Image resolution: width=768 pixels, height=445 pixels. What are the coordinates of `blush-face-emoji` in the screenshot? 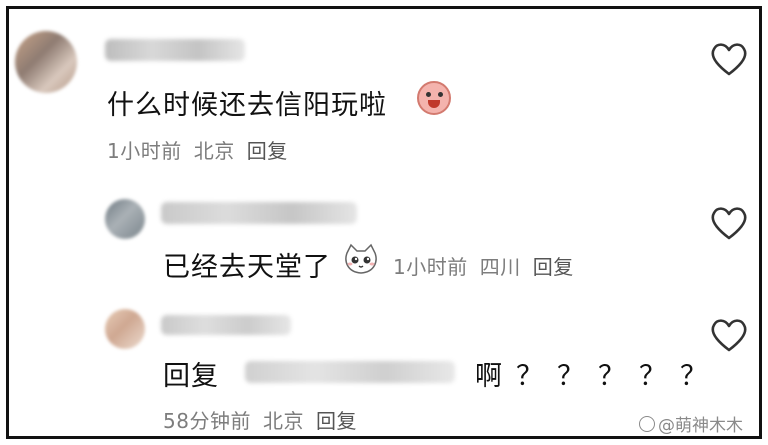 It's located at (434, 98).